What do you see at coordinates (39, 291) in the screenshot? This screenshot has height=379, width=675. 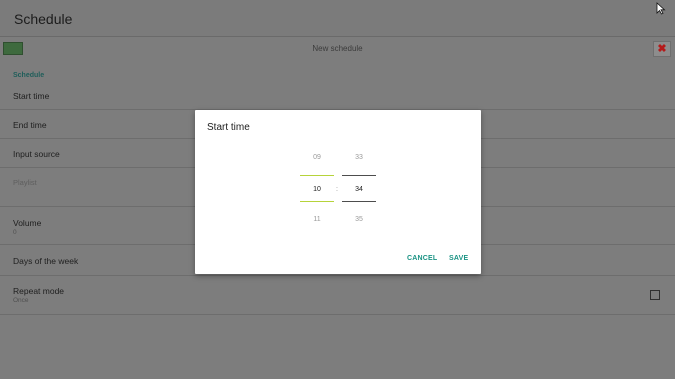 I see `row-label: Repeat mode` at bounding box center [39, 291].